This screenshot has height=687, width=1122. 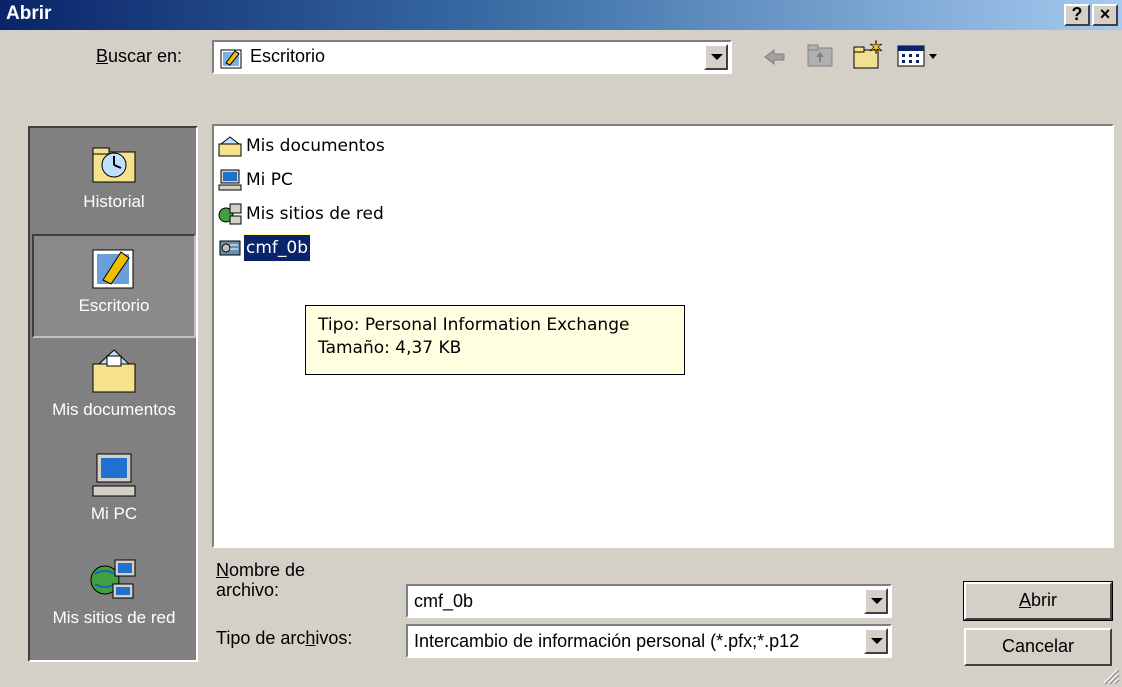 I want to click on place-mis-sitios-de-red: Mis sitios de red, so click(x=114, y=600).